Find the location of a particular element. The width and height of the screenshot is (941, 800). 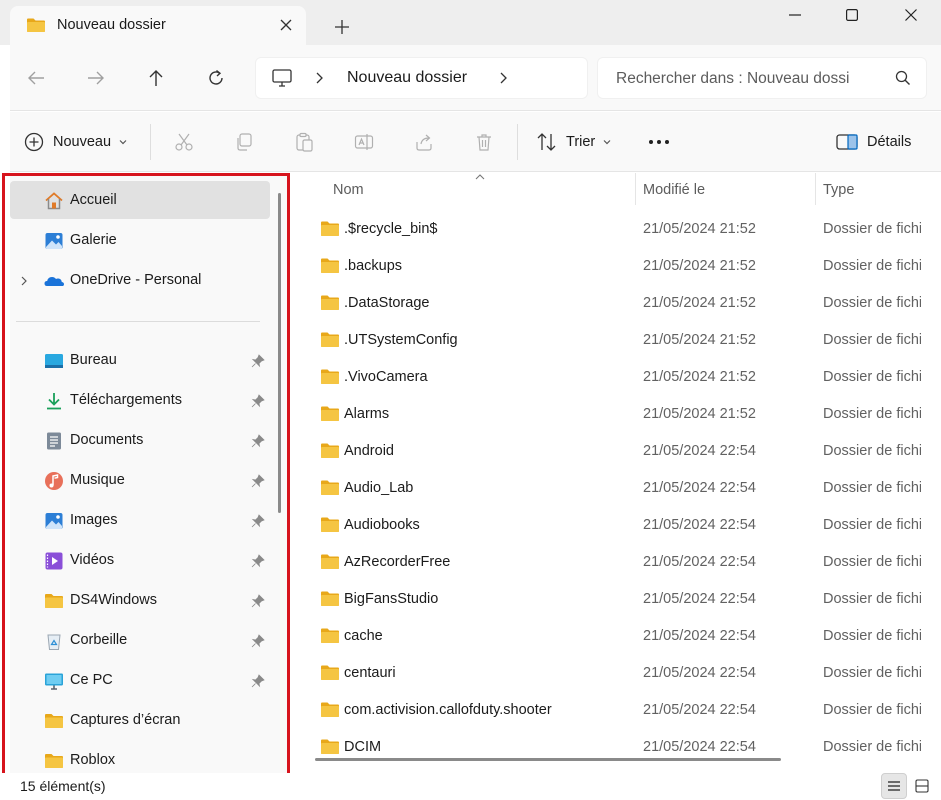

sidebar-item-images: Images is located at coordinates (140, 520).